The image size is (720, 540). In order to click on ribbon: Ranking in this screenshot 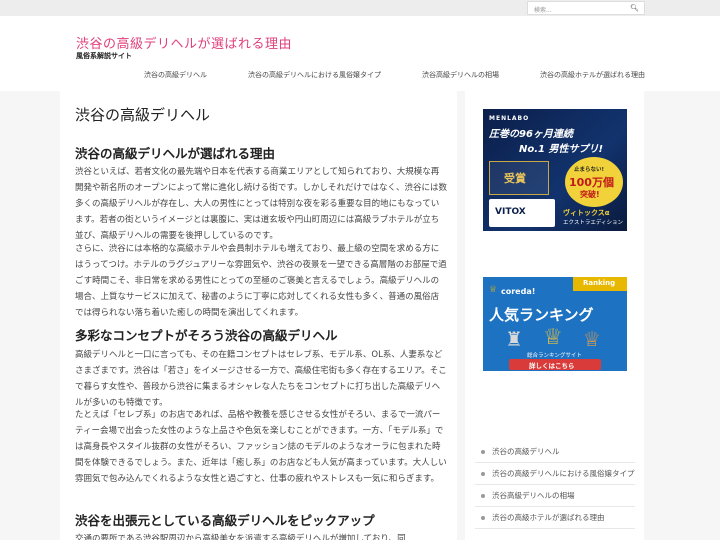, I will do `click(600, 284)`.